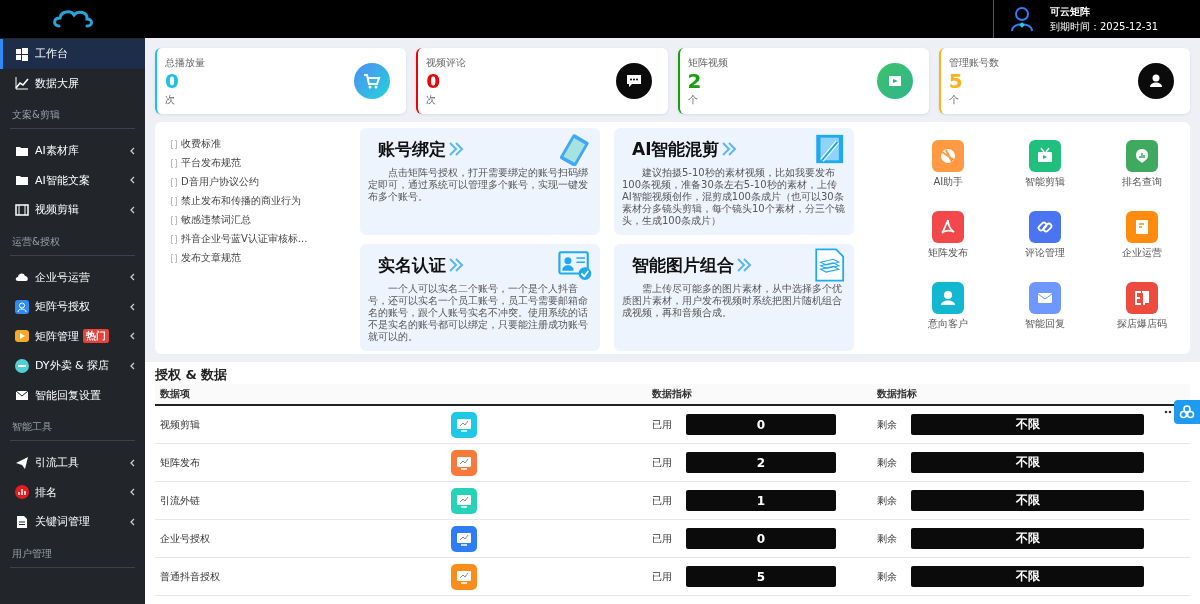 This screenshot has width=1200, height=604. What do you see at coordinates (948, 306) in the screenshot?
I see `shortcut-tile: 意向客户` at bounding box center [948, 306].